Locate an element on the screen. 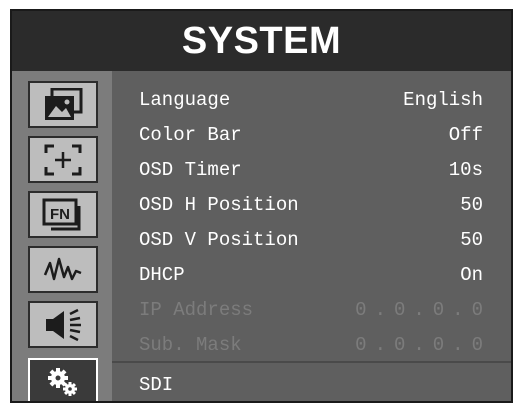  picture-icon is located at coordinates (63, 104).